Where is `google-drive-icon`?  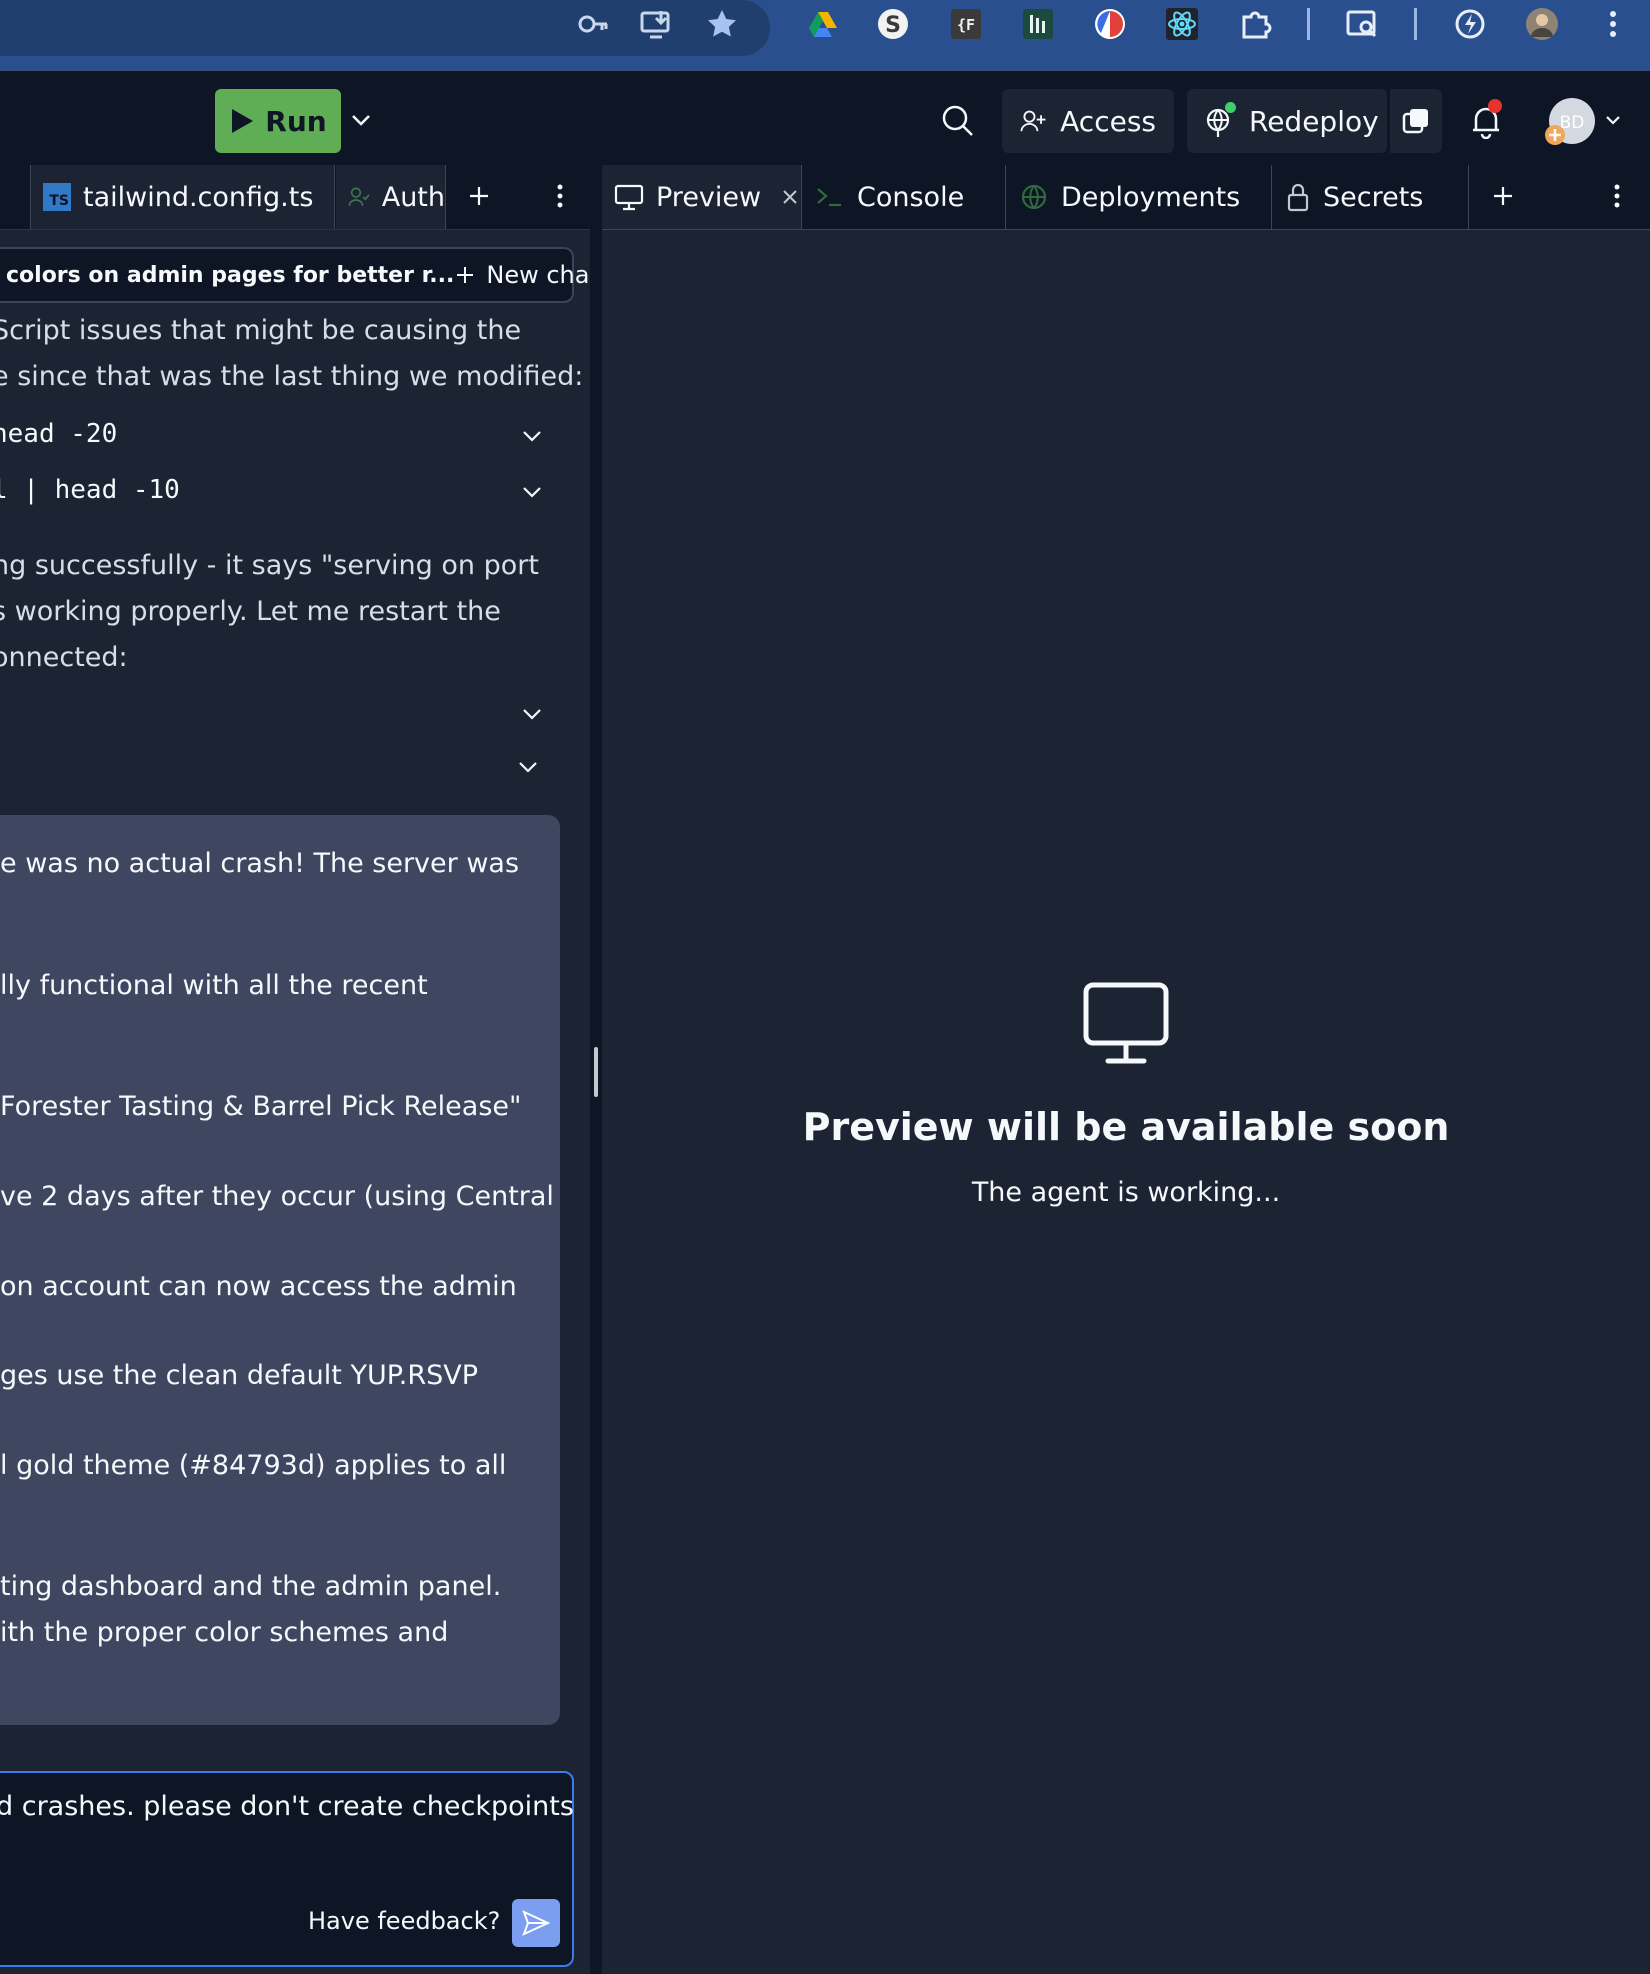
google-drive-icon is located at coordinates (823, 24).